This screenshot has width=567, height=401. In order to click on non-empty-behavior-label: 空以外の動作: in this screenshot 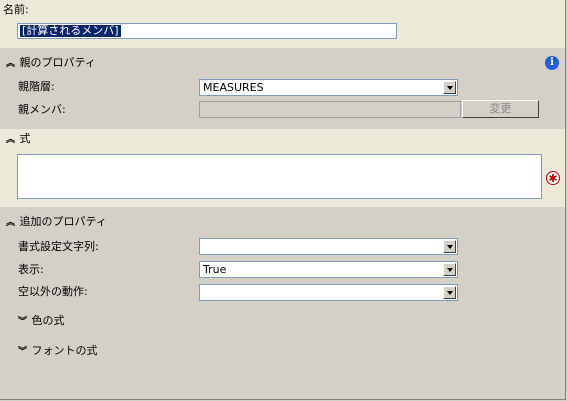, I will do `click(53, 291)`.